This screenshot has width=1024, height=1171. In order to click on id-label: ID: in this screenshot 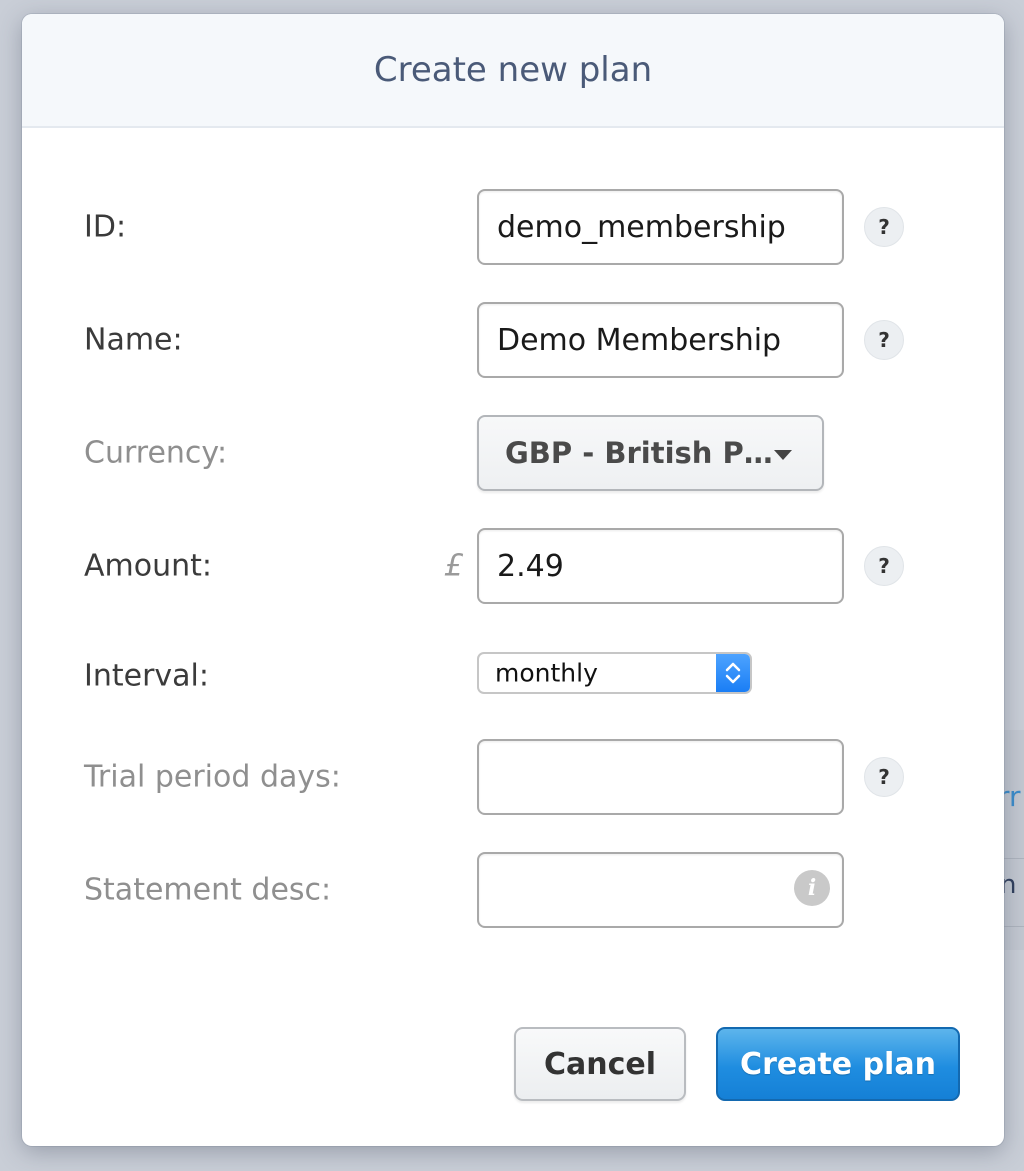, I will do `click(105, 227)`.